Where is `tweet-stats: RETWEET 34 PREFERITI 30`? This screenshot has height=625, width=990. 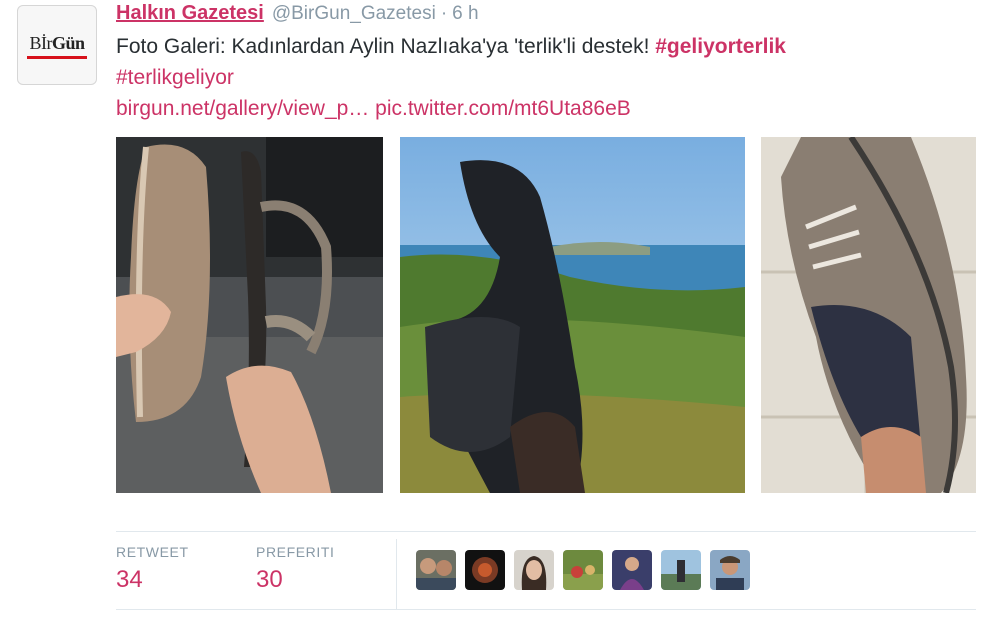
tweet-stats: RETWEET 34 PREFERITI 30 is located at coordinates (546, 570).